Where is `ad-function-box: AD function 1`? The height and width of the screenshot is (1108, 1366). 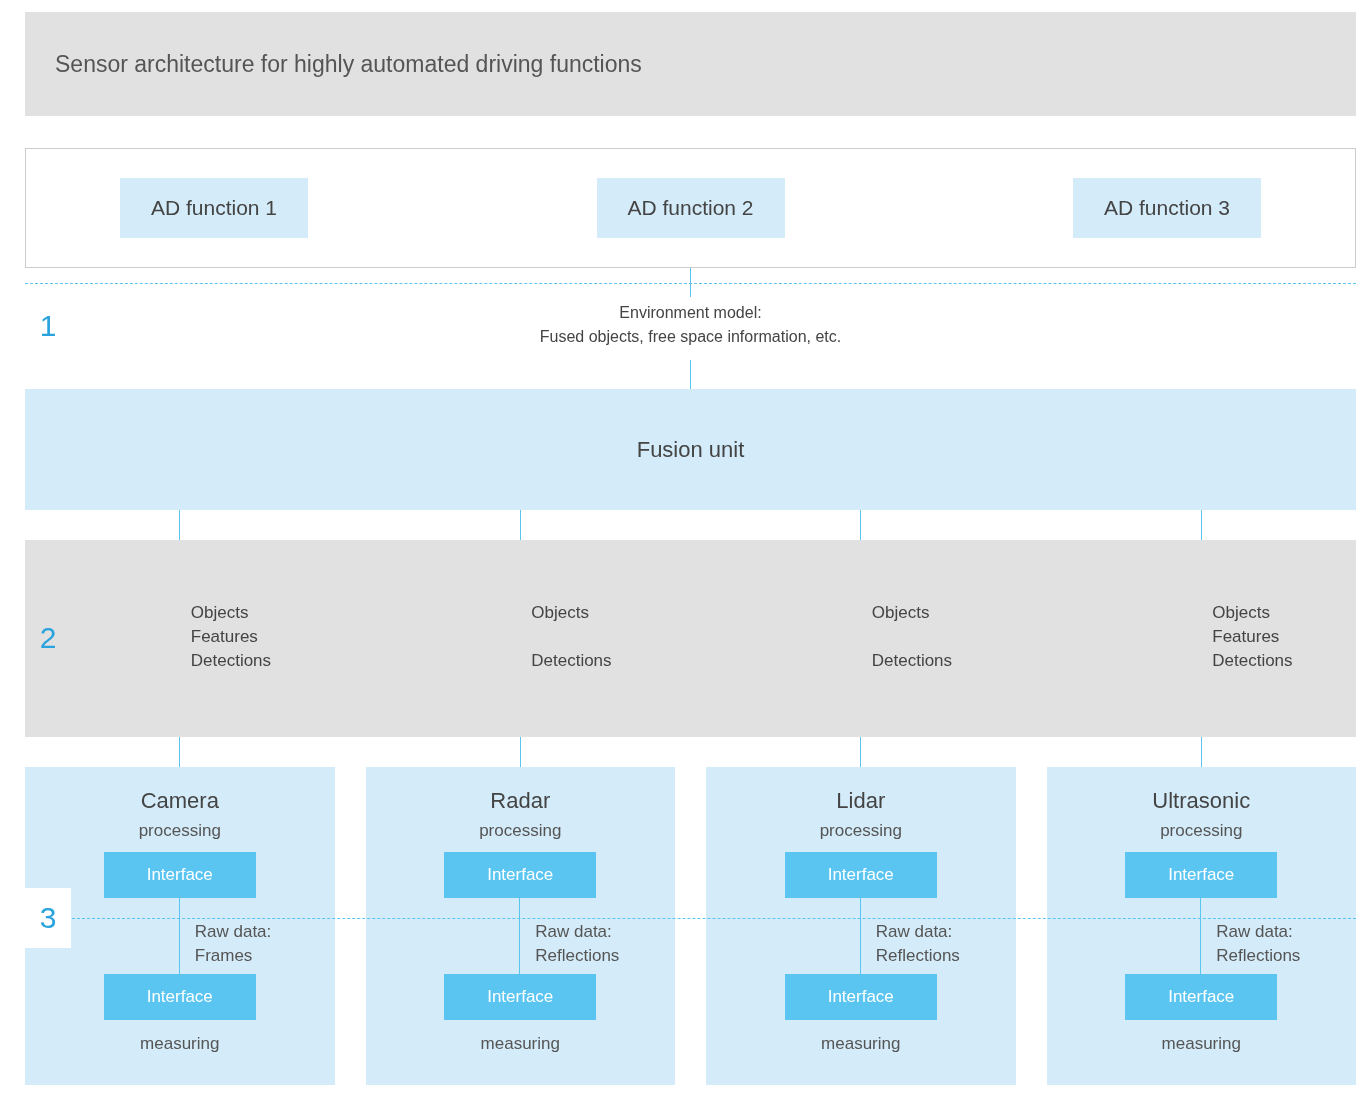 ad-function-box: AD function 1 is located at coordinates (214, 208).